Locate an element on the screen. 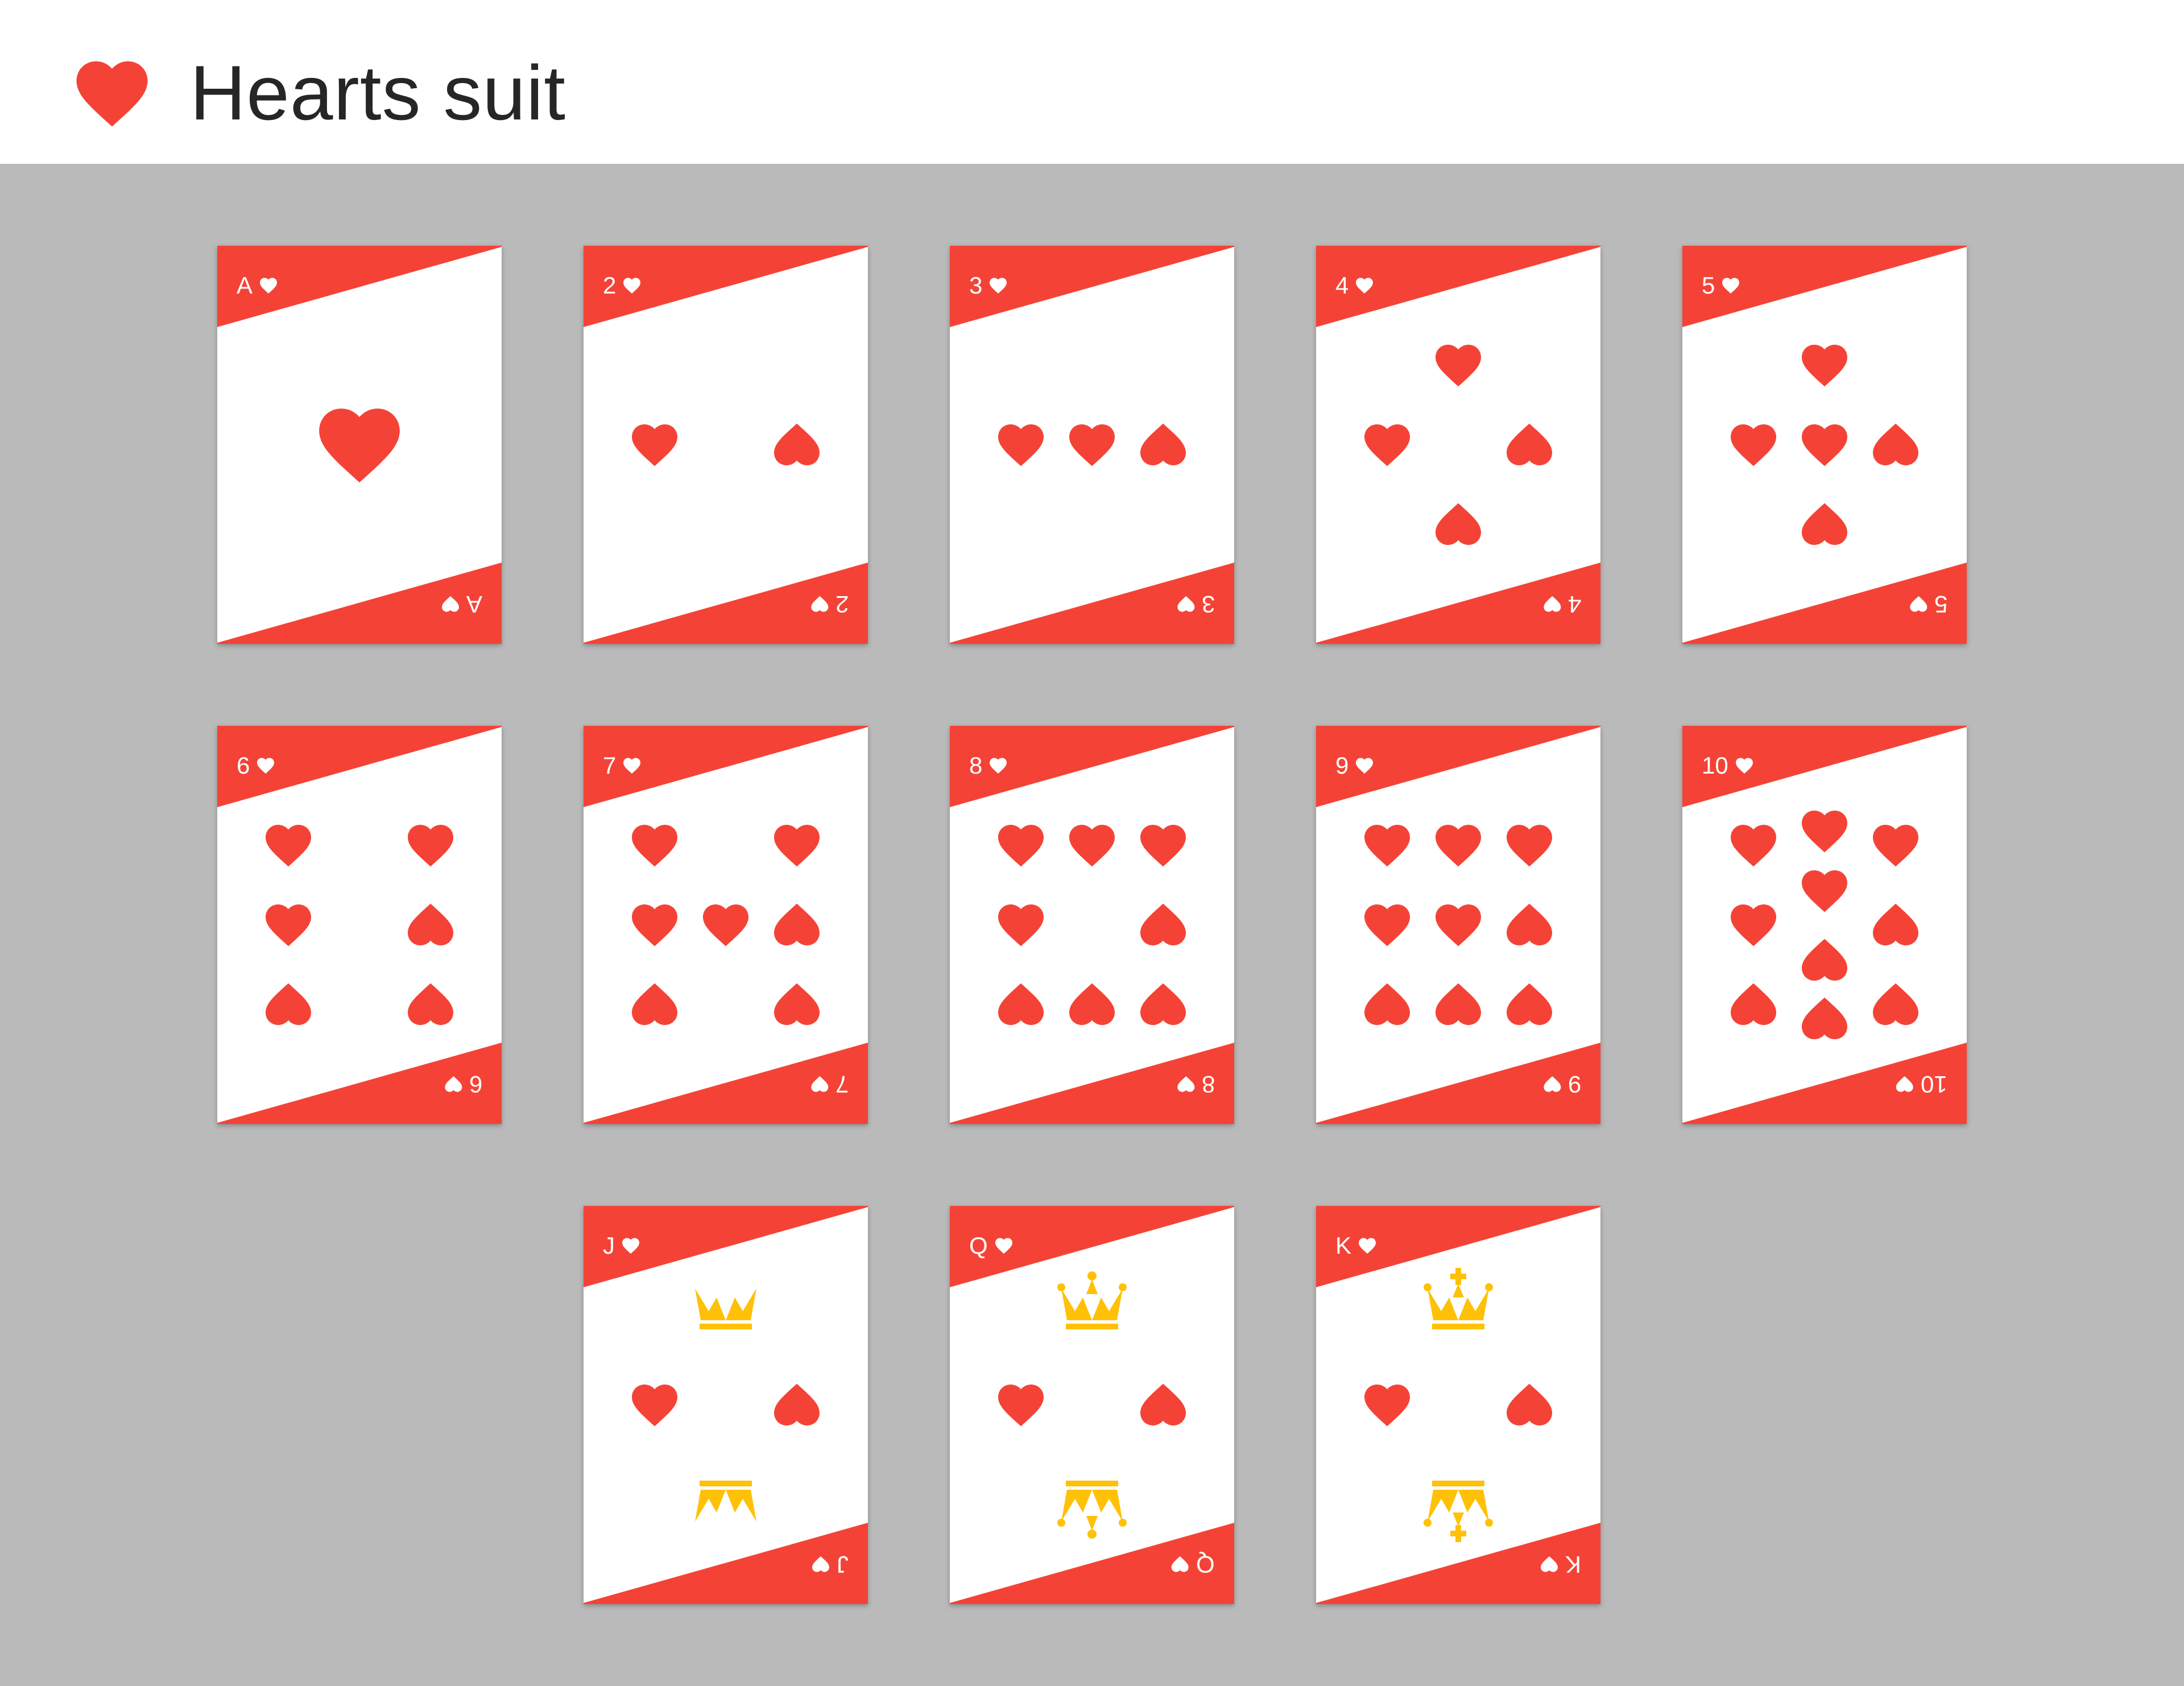 Image resolution: width=2184 pixels, height=1686 pixels. corner-index-top: J is located at coordinates (622, 1246).